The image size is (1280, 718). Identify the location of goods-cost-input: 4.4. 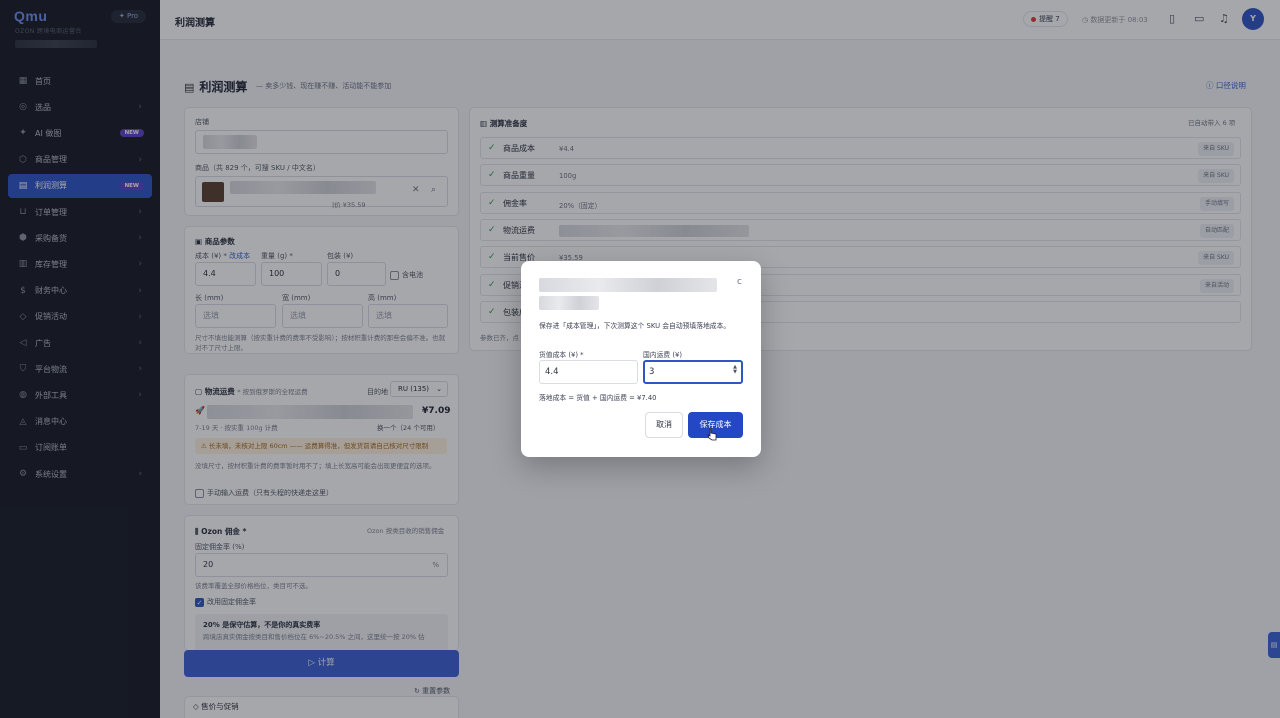
(588, 372).